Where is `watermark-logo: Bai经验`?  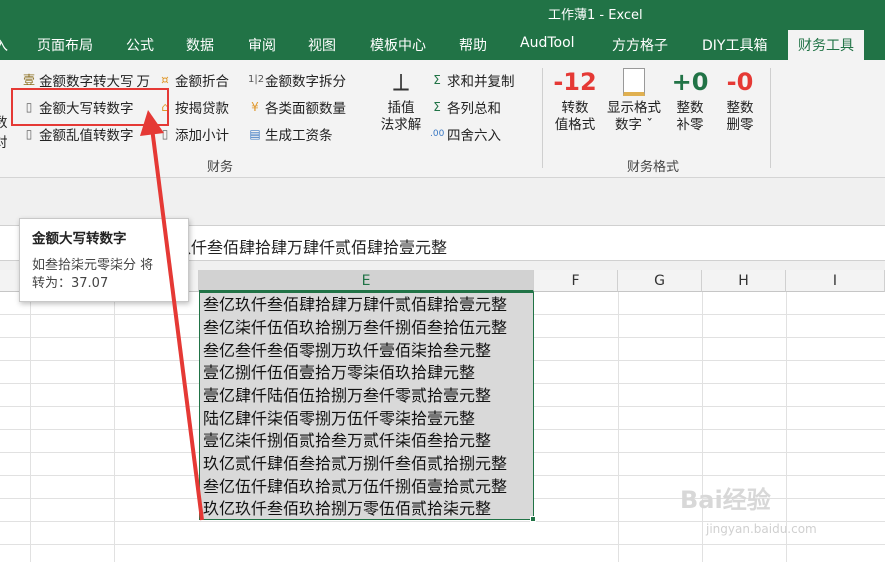
watermark-logo: Bai经验 is located at coordinates (725, 500).